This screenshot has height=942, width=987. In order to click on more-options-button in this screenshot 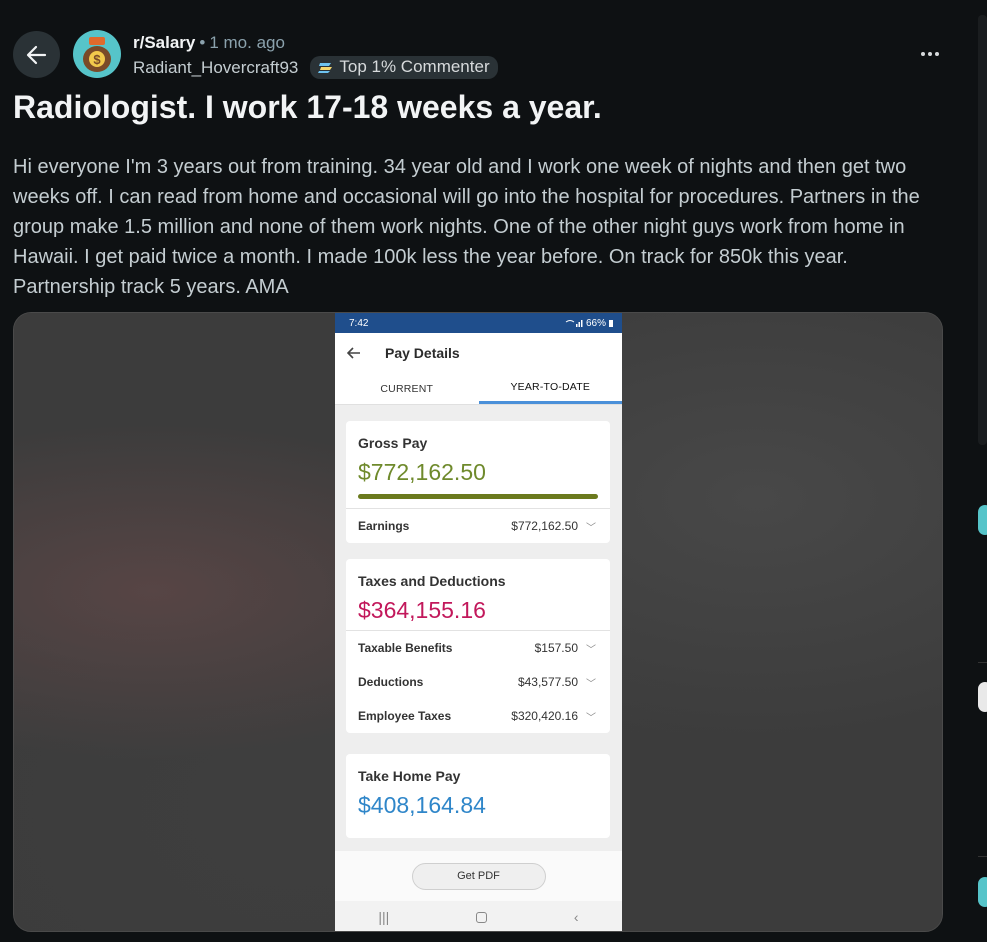, I will do `click(930, 54)`.